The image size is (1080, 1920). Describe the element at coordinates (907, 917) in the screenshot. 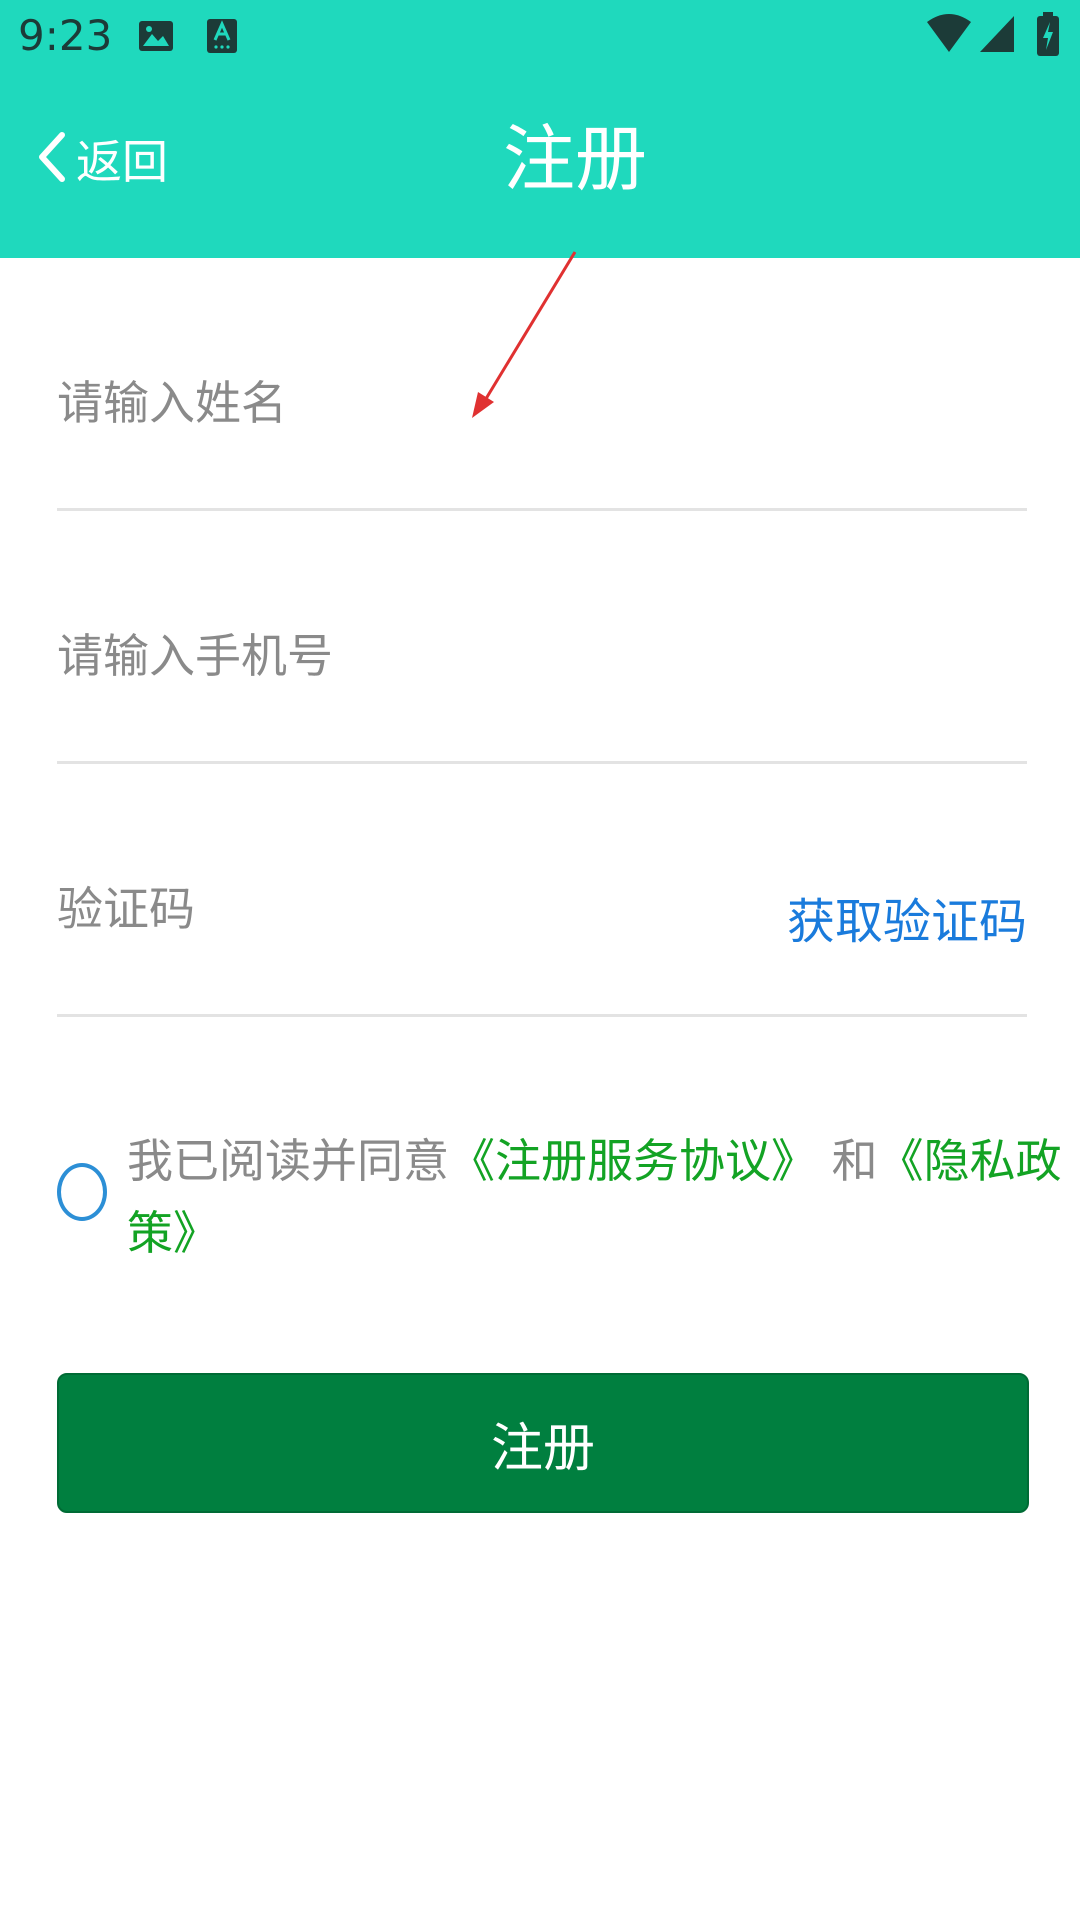

I see `get-code-button: 获取验证码` at that location.